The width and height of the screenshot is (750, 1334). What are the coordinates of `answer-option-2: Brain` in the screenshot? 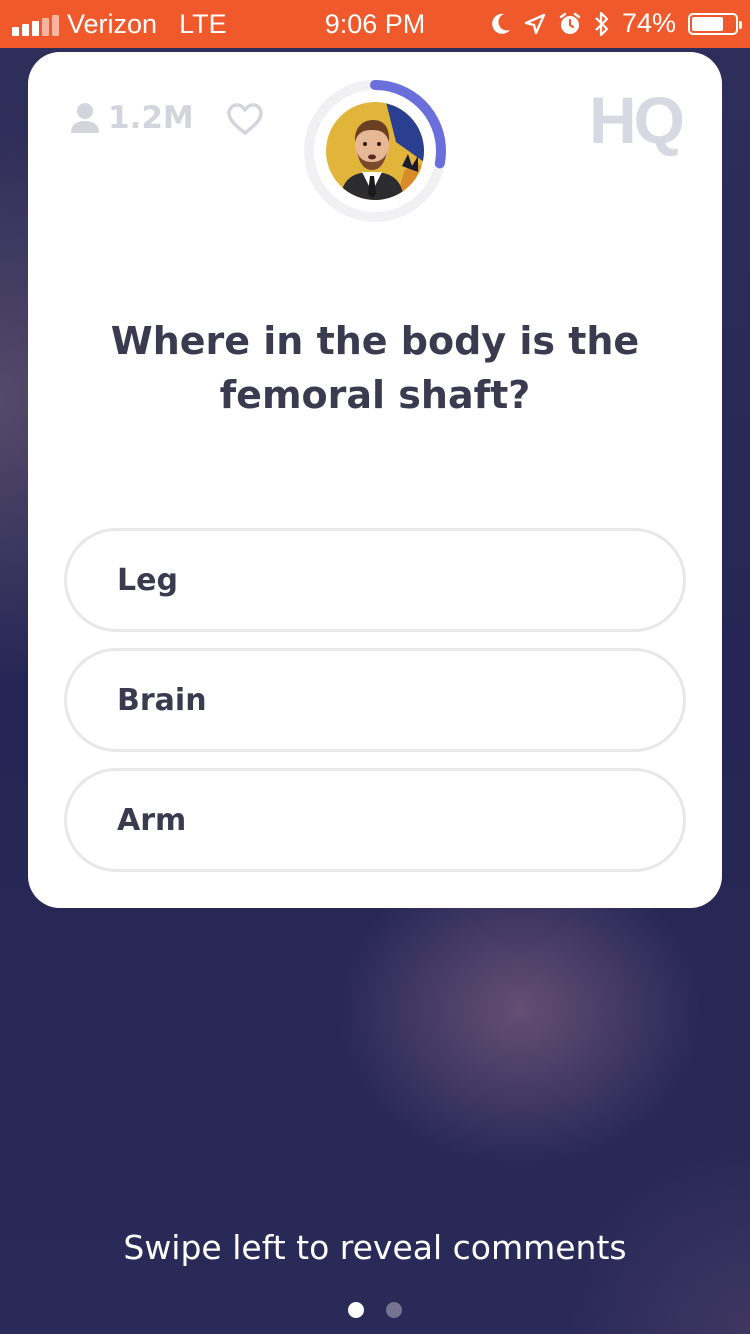 It's located at (375, 700).